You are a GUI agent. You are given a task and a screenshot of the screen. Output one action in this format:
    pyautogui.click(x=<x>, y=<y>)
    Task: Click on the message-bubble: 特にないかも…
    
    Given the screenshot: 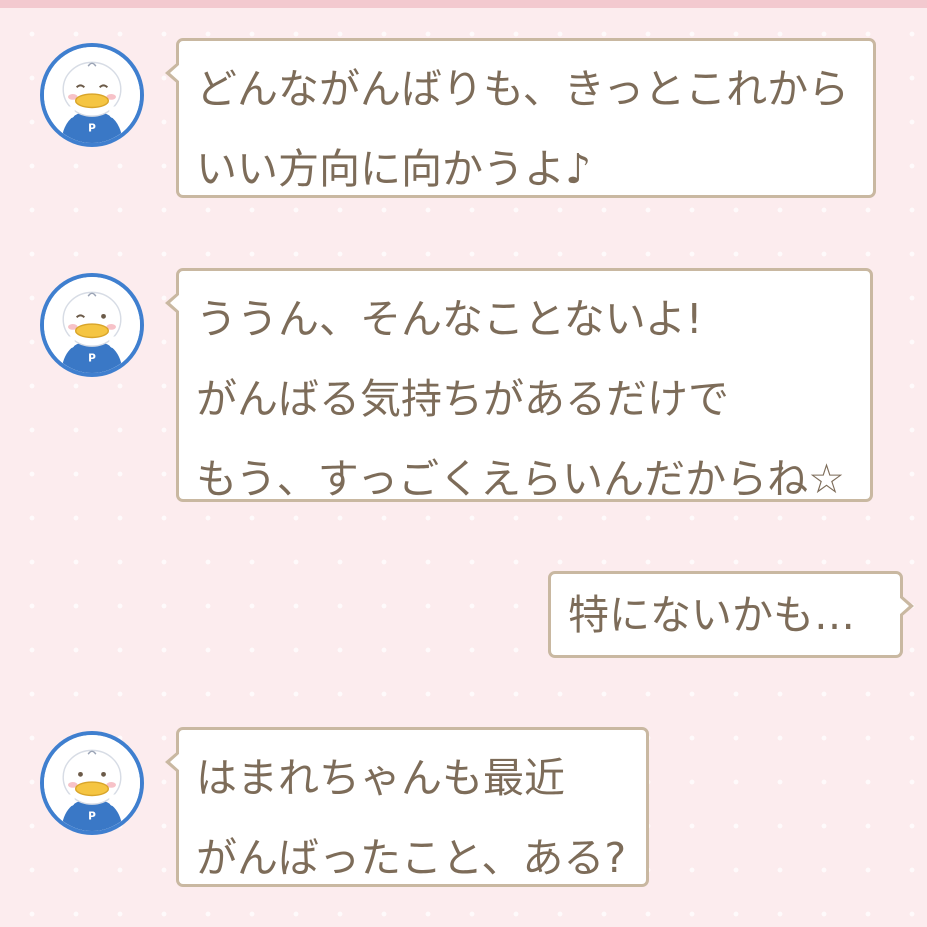 What is the action you would take?
    pyautogui.click(x=731, y=614)
    